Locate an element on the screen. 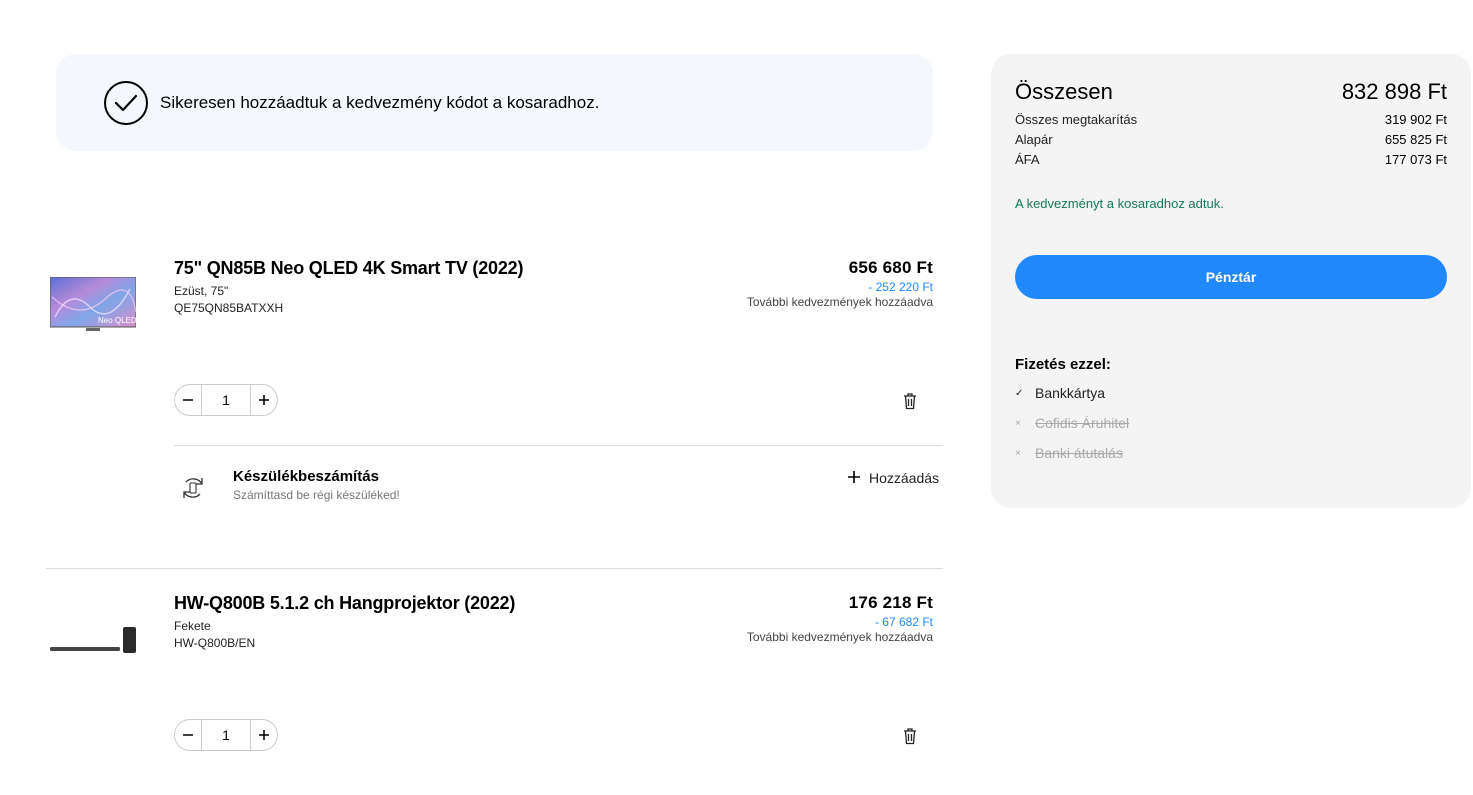 The image size is (1473, 795). total-label: Összesen is located at coordinates (1064, 91).